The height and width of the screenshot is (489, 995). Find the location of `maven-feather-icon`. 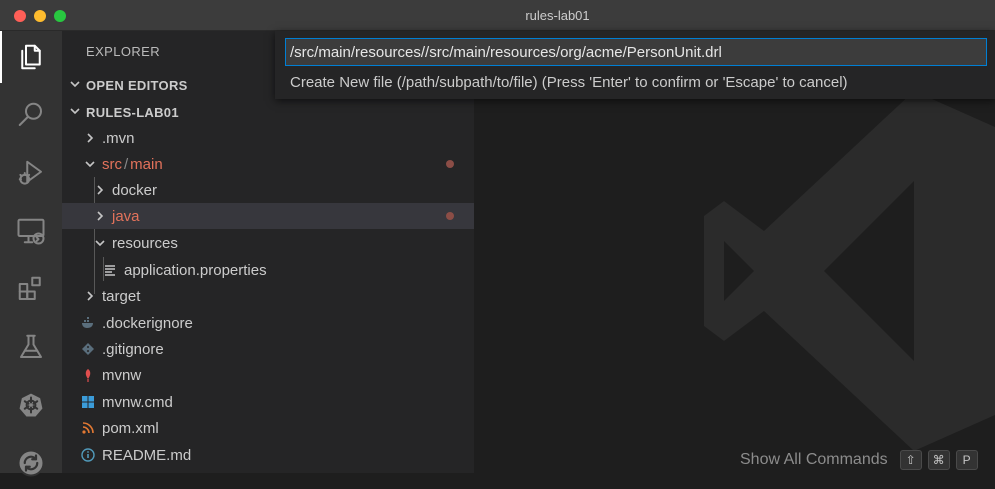

maven-feather-icon is located at coordinates (88, 375).